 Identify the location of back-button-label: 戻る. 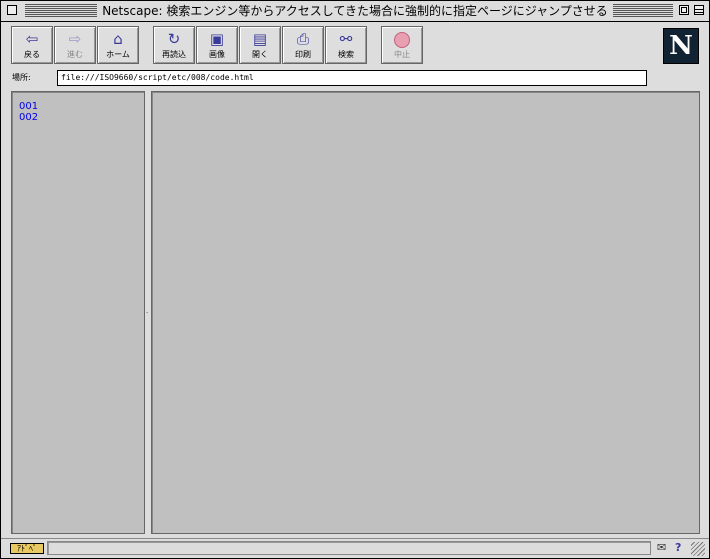
(32, 54).